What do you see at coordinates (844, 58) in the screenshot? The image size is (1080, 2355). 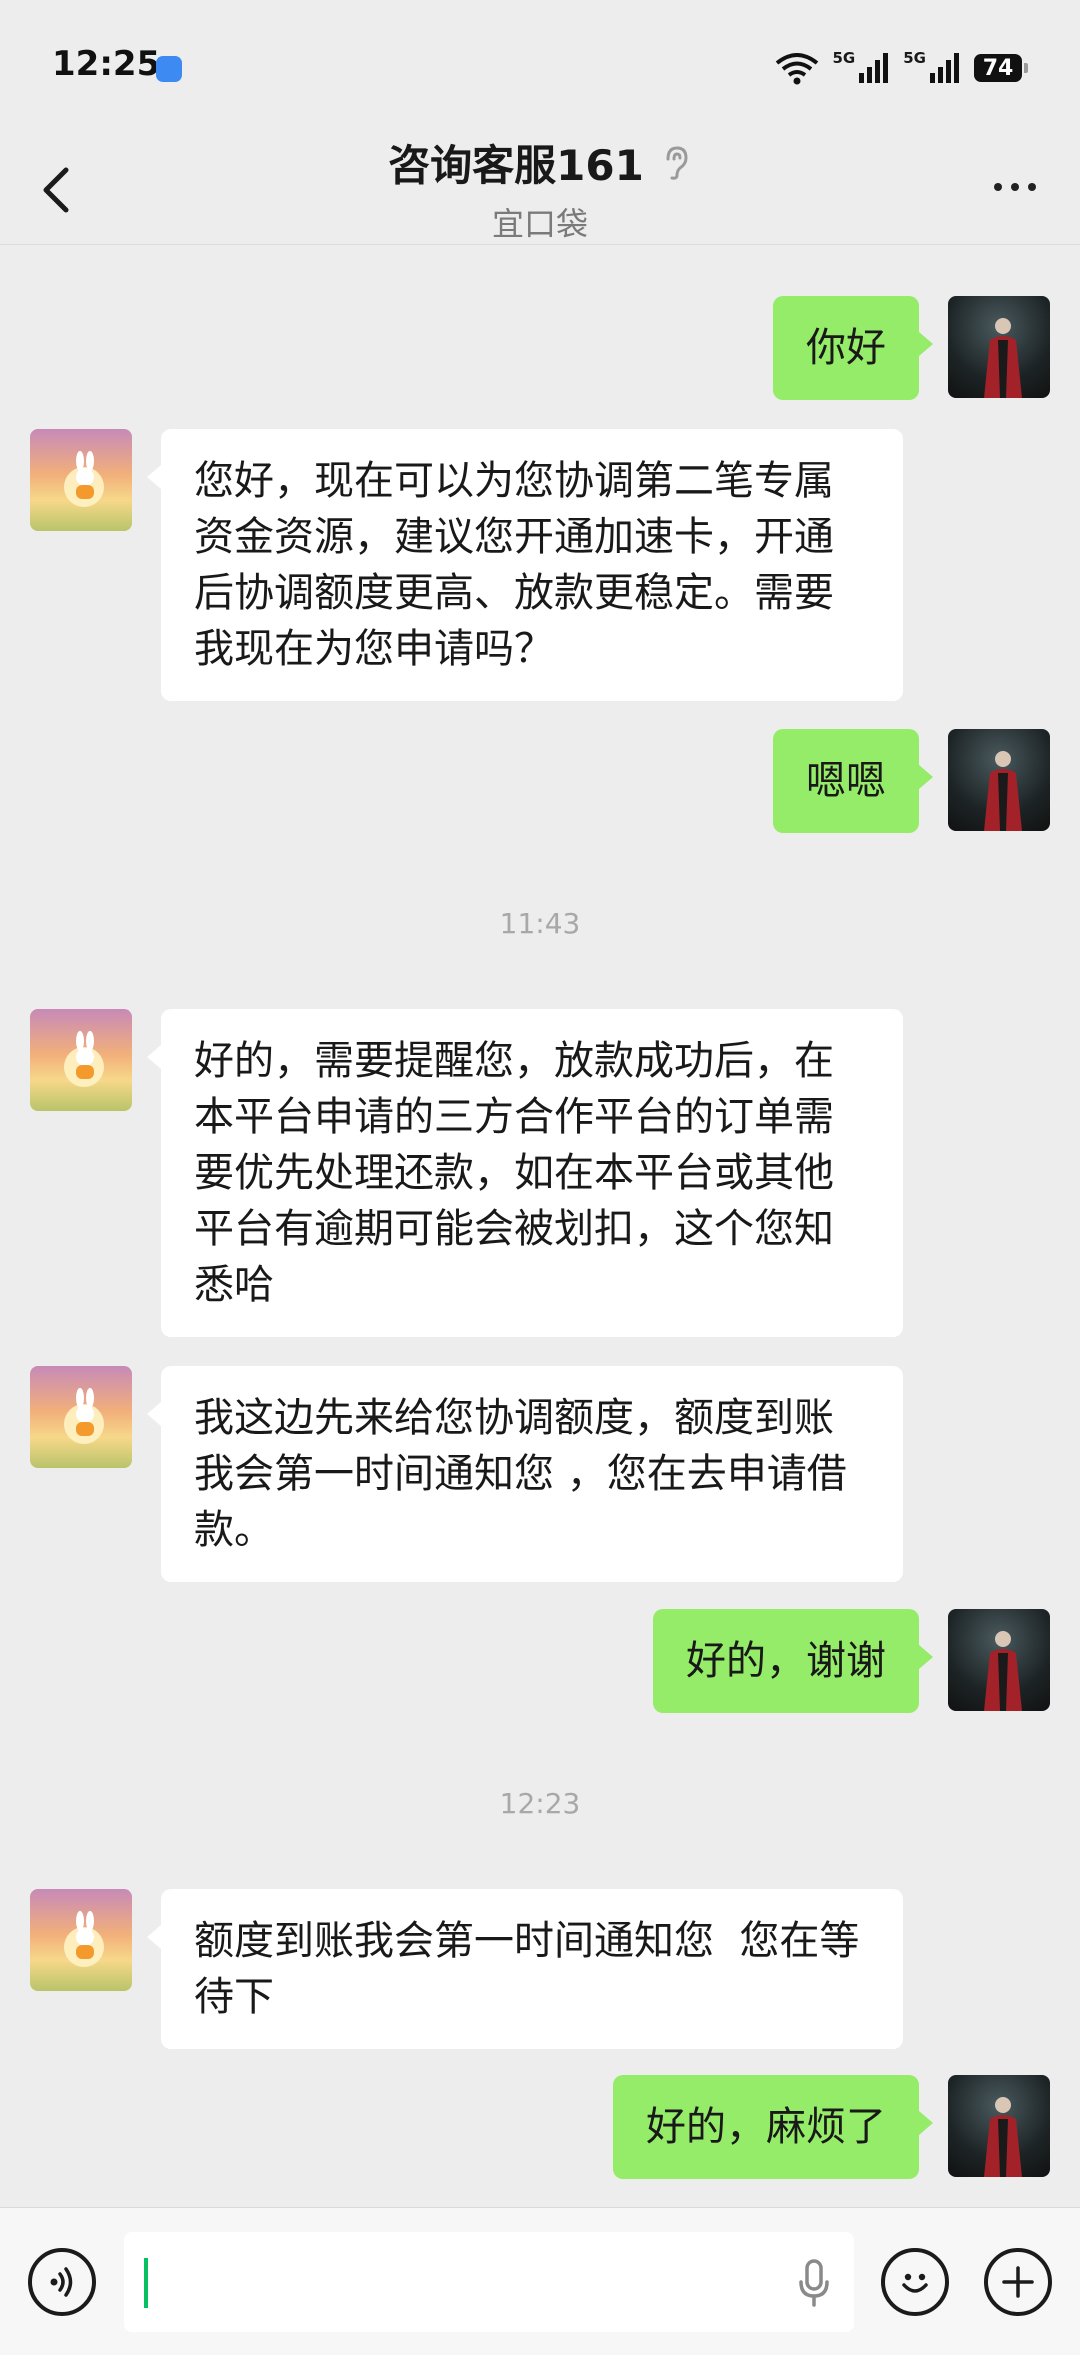 I see `signal-label-1: 5G` at bounding box center [844, 58].